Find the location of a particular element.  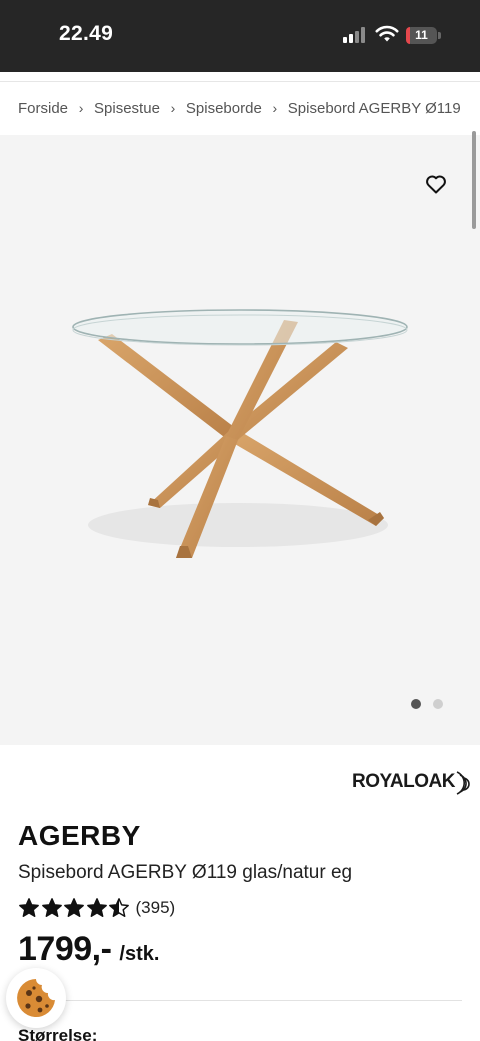

battery-nub is located at coordinates (439, 35).